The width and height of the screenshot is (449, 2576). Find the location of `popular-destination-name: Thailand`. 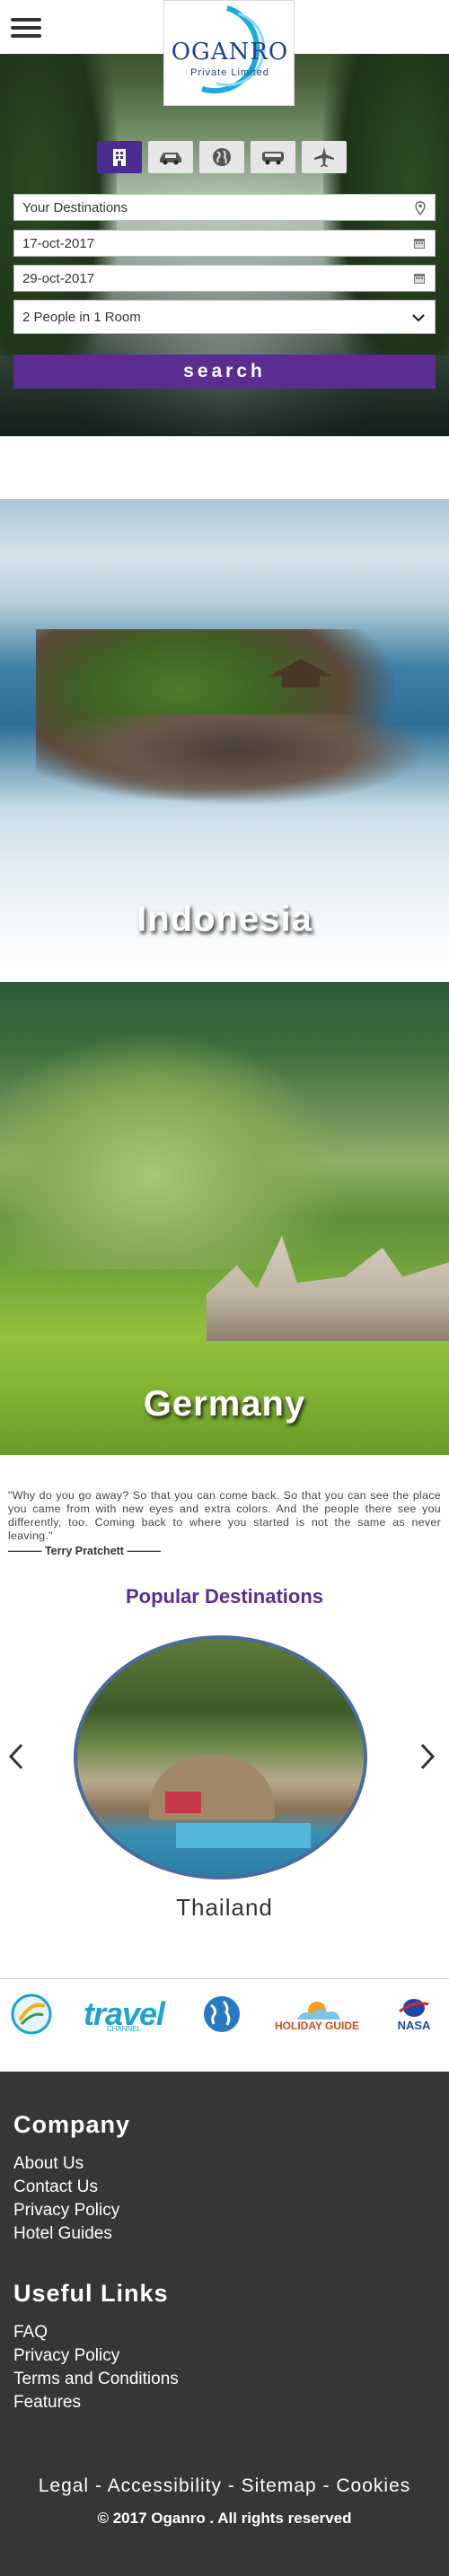

popular-destination-name: Thailand is located at coordinates (224, 1907).